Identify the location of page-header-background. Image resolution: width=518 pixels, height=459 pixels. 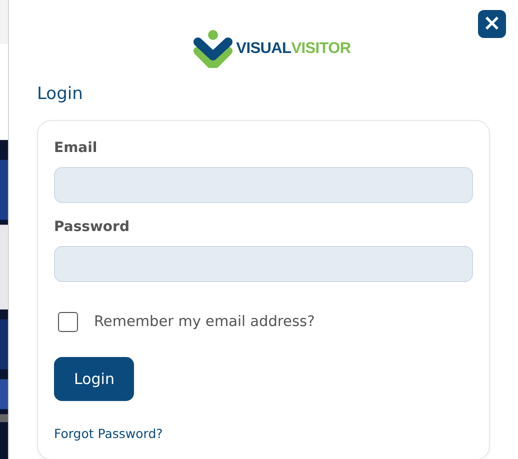
(4, 22).